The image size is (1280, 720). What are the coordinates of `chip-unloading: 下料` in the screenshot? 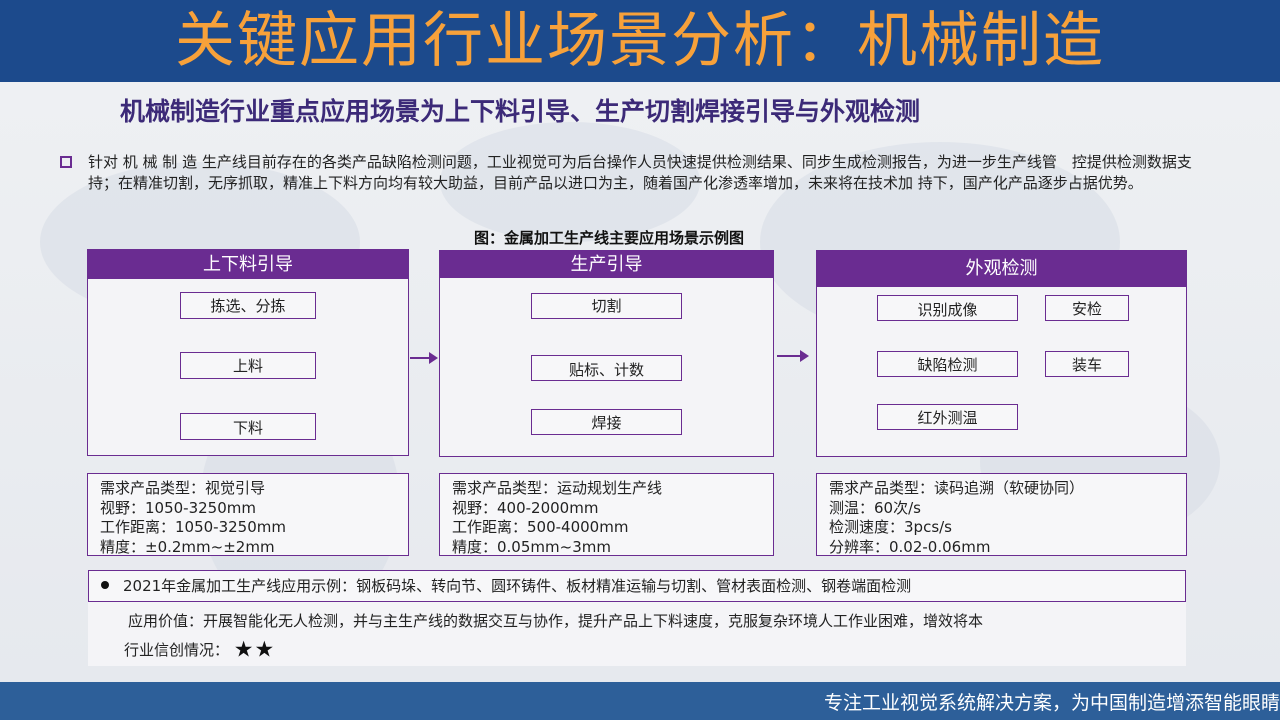 It's located at (248, 426).